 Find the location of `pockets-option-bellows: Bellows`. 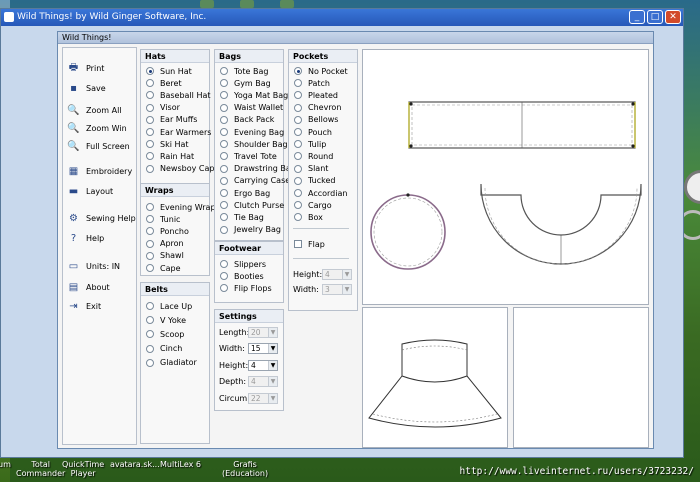

pockets-option-bellows: Bellows is located at coordinates (316, 120).